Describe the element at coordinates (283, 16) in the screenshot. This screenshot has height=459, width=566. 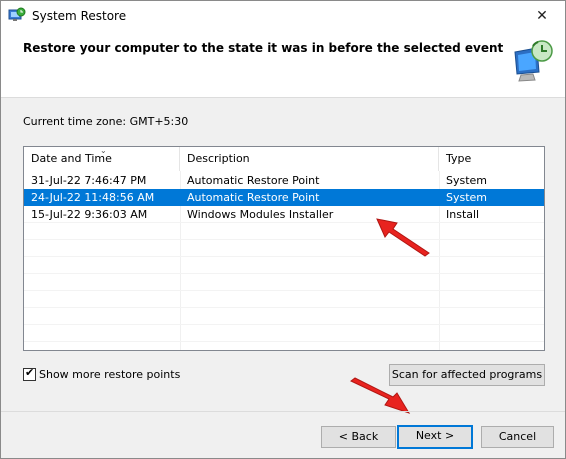
I see `title-bar: System Restore ✕` at that location.